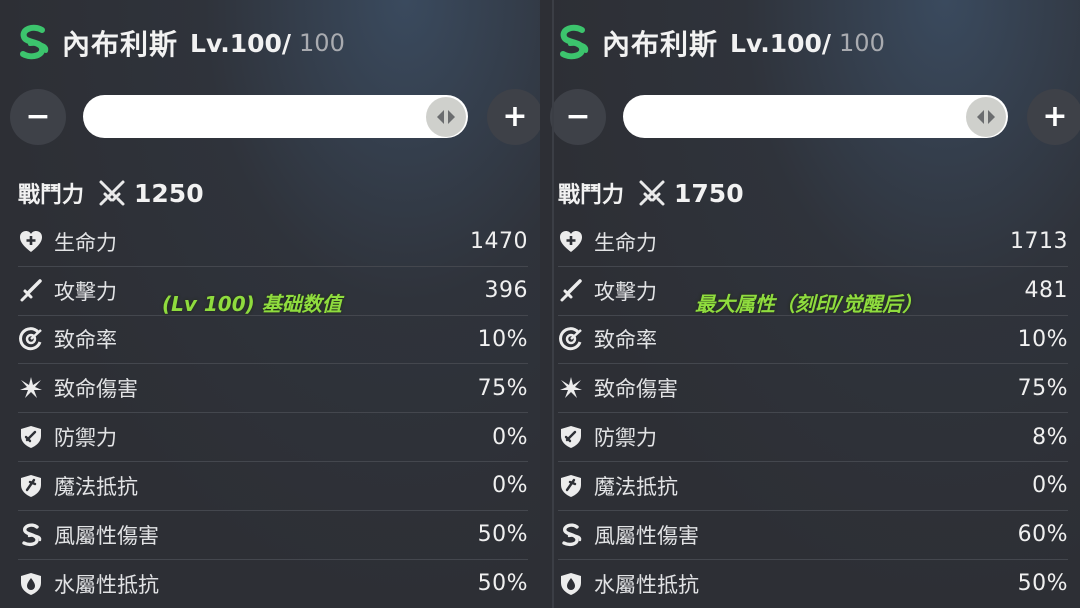 The image size is (1080, 608). Describe the element at coordinates (252, 304) in the screenshot. I see `annotation-base-stats: (Lv 100) 基础数值` at that location.